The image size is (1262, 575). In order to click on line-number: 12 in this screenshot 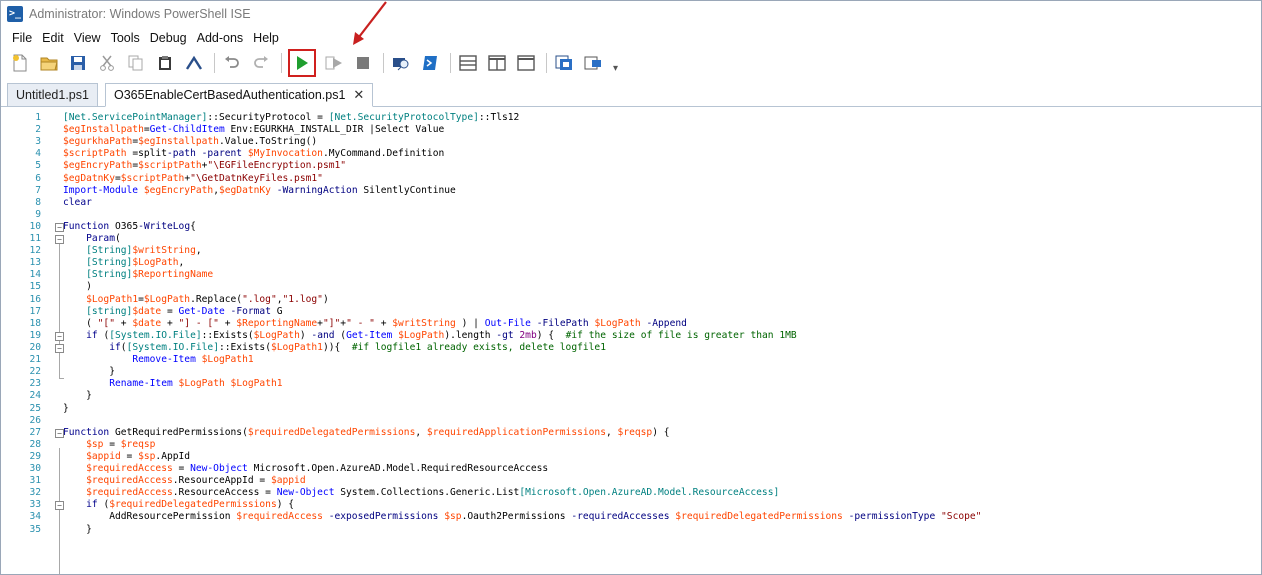, I will do `click(35, 251)`.